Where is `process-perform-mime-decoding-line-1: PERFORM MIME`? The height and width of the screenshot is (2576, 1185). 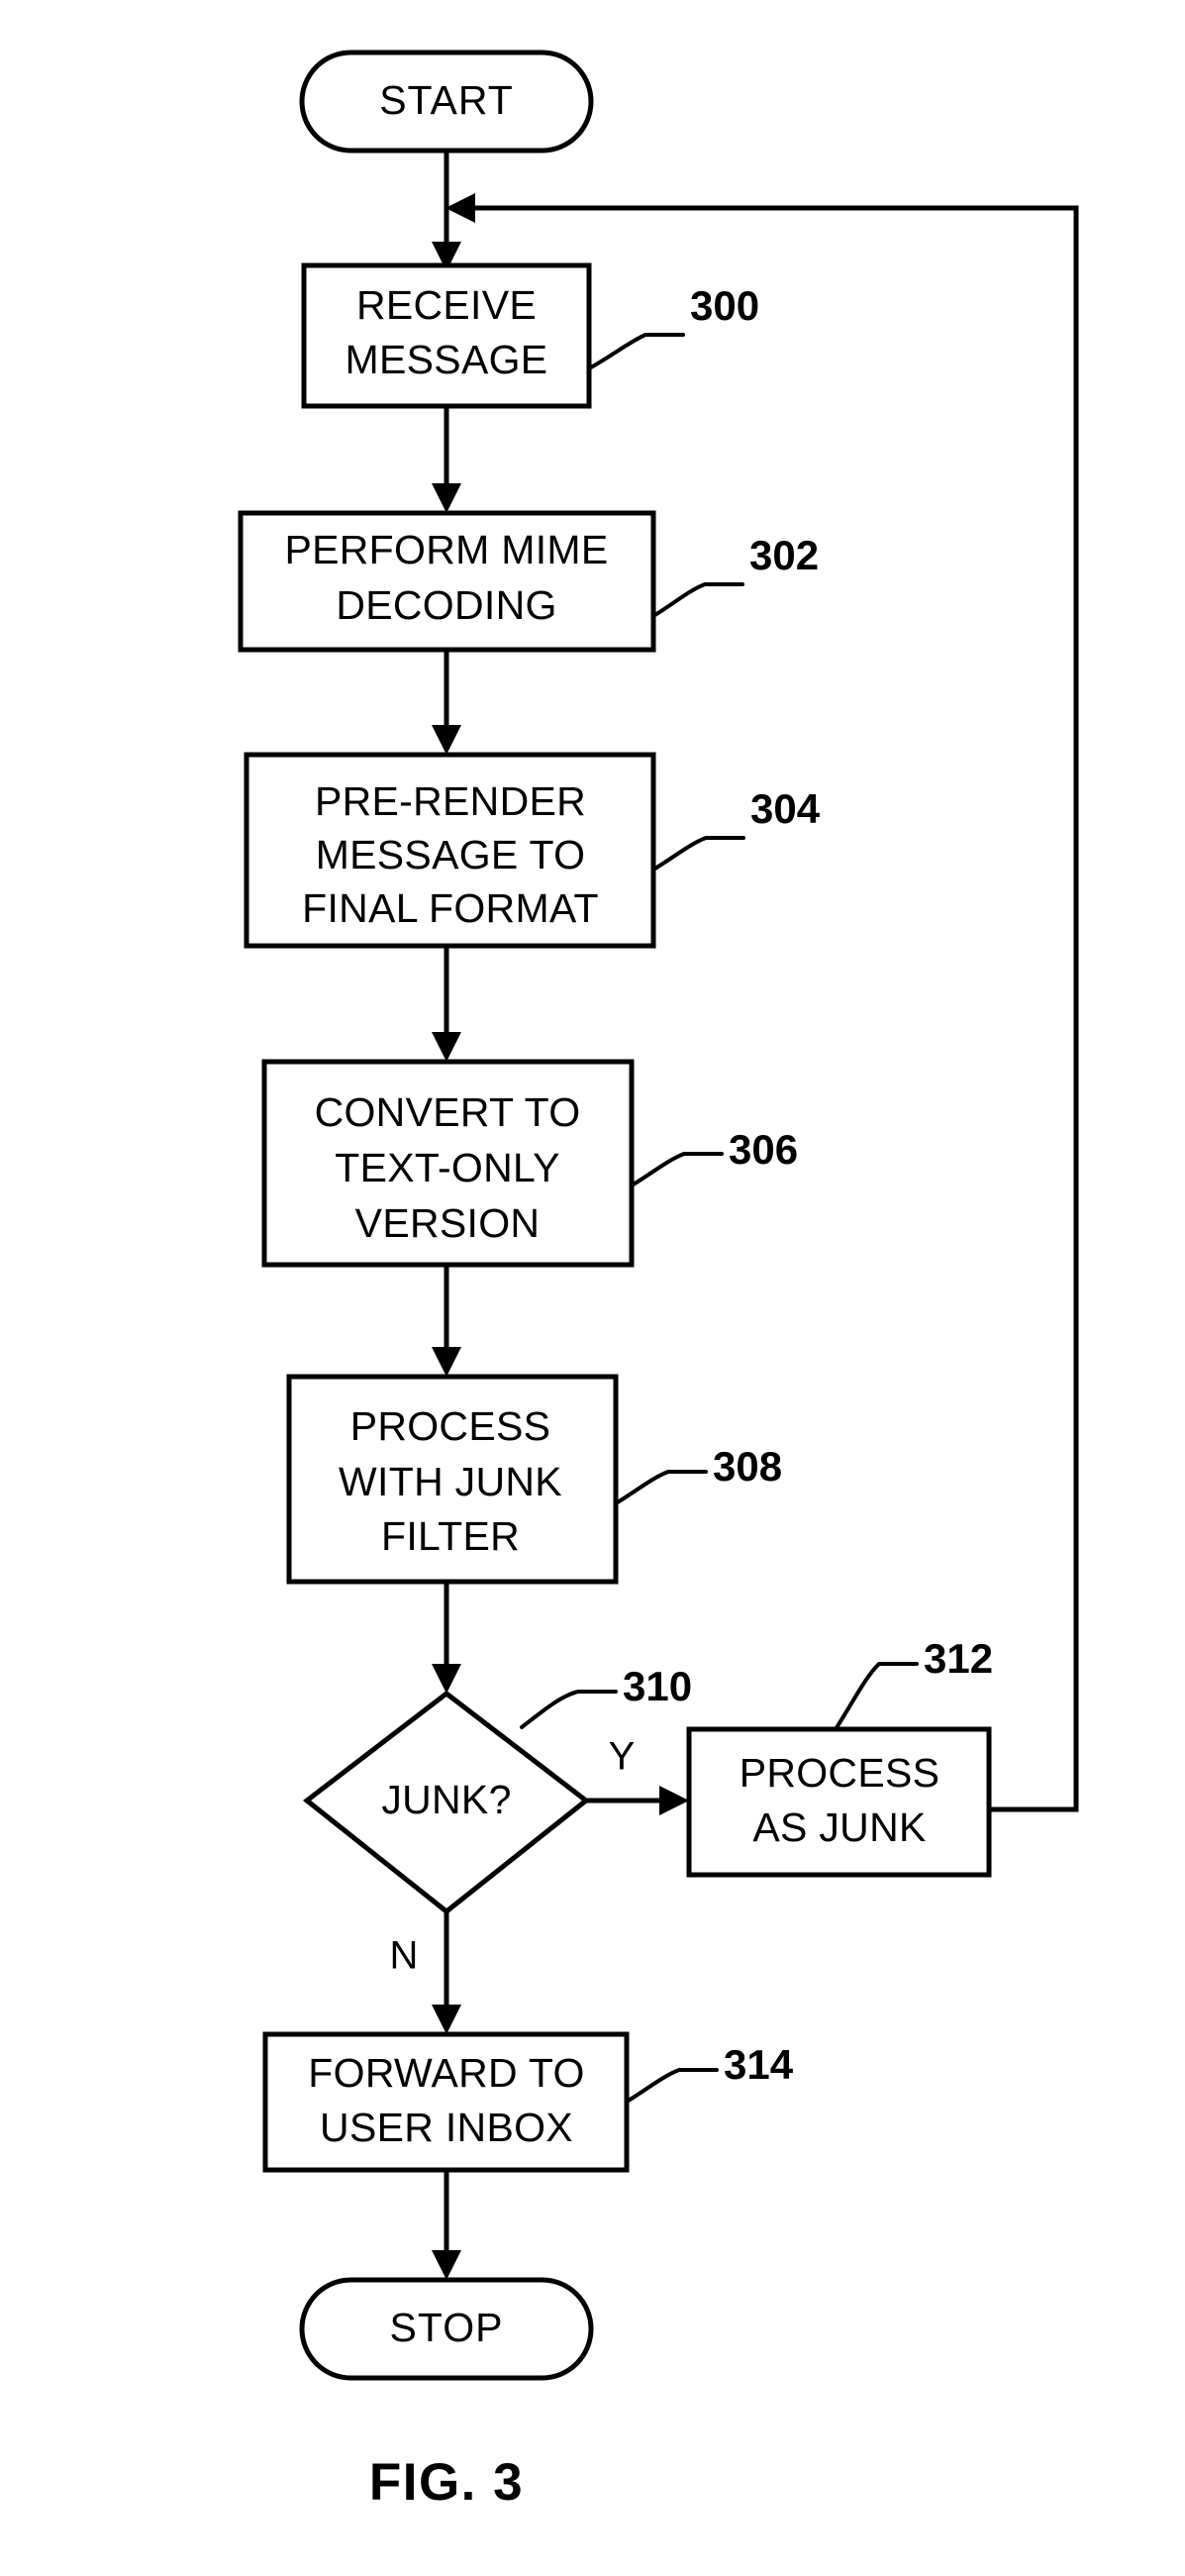
process-perform-mime-decoding-line-1: PERFORM MIME is located at coordinates (446, 549).